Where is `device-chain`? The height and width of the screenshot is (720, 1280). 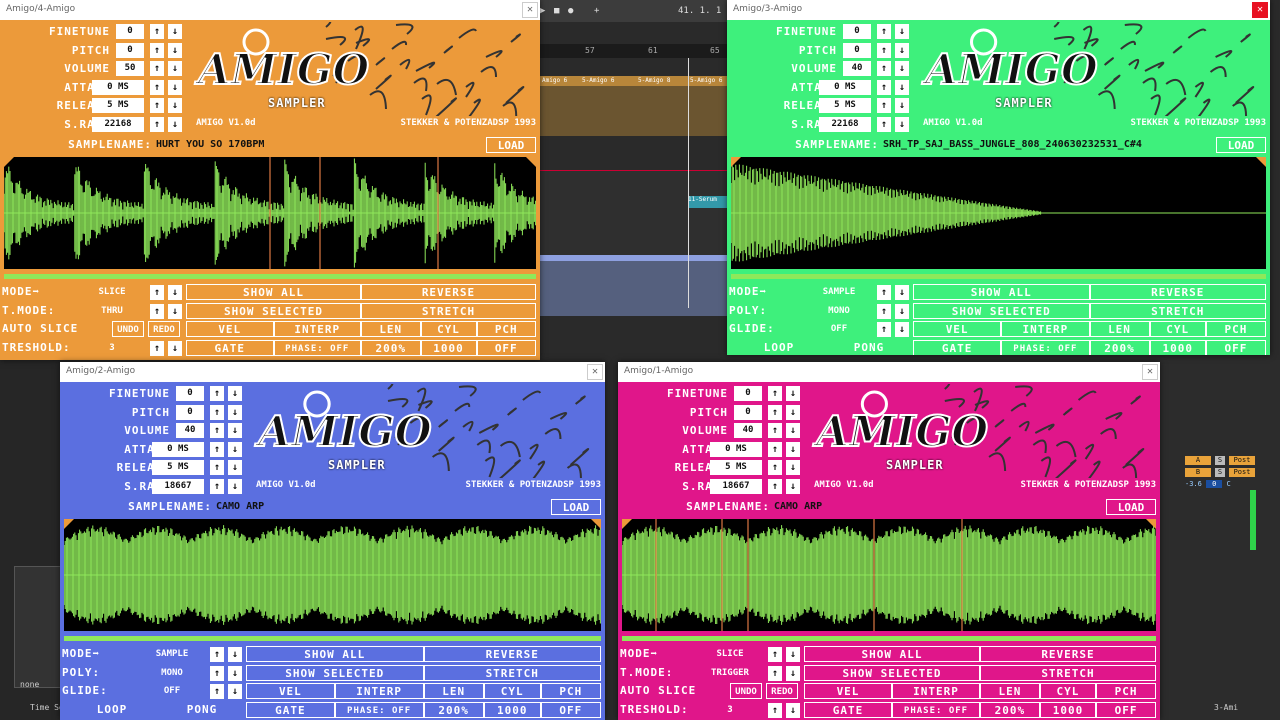
device-chain is located at coordinates (38, 627).